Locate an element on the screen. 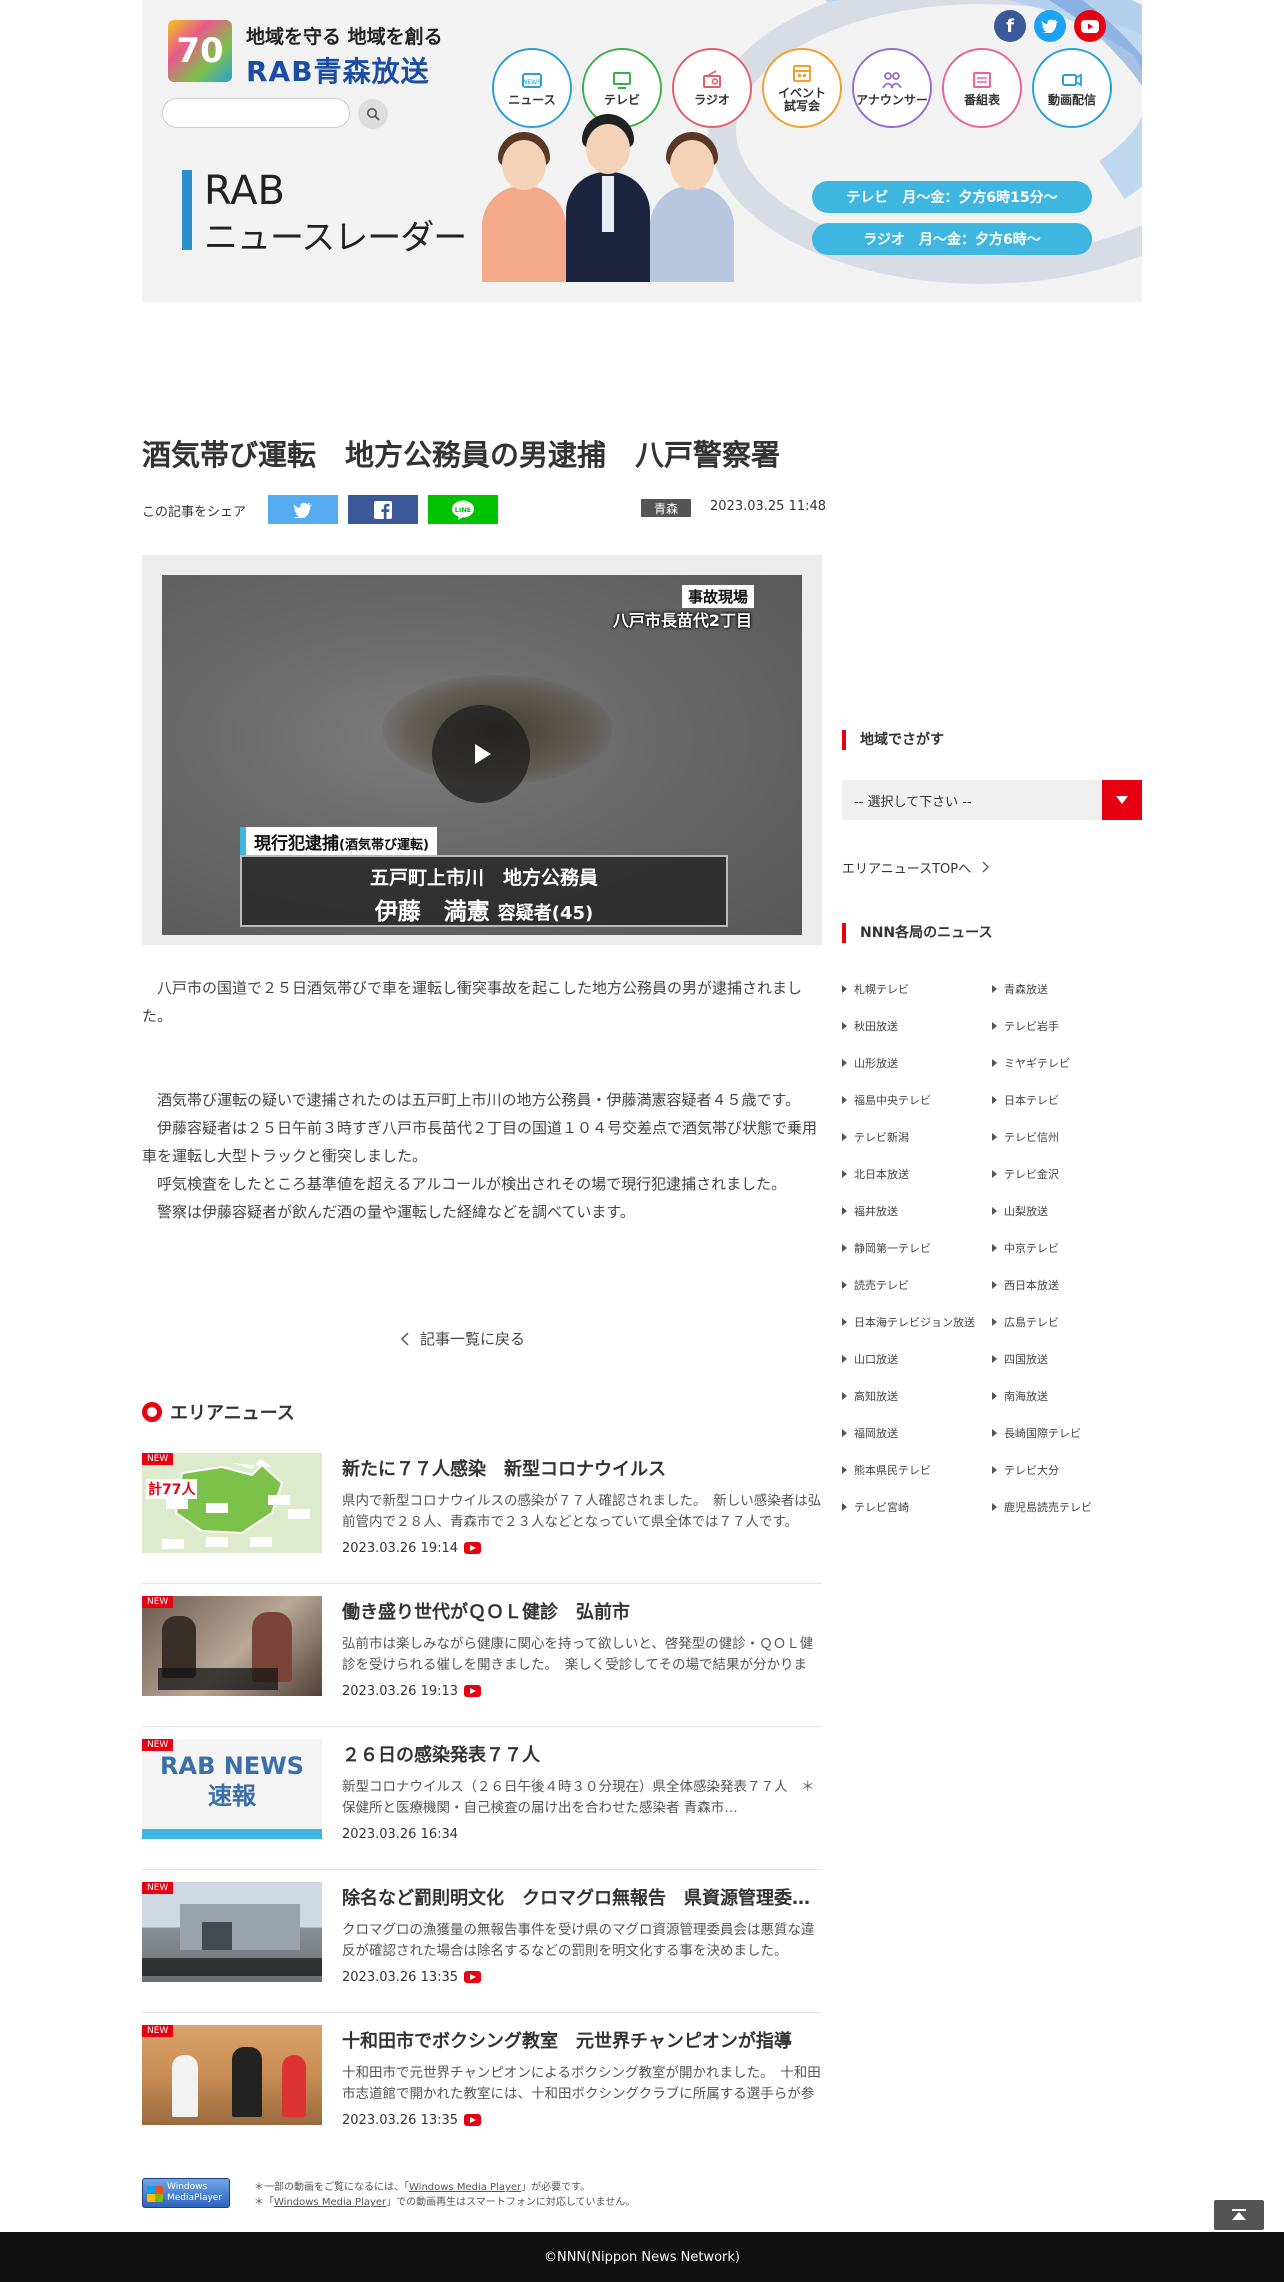  youtube-icon is located at coordinates (1090, 26).